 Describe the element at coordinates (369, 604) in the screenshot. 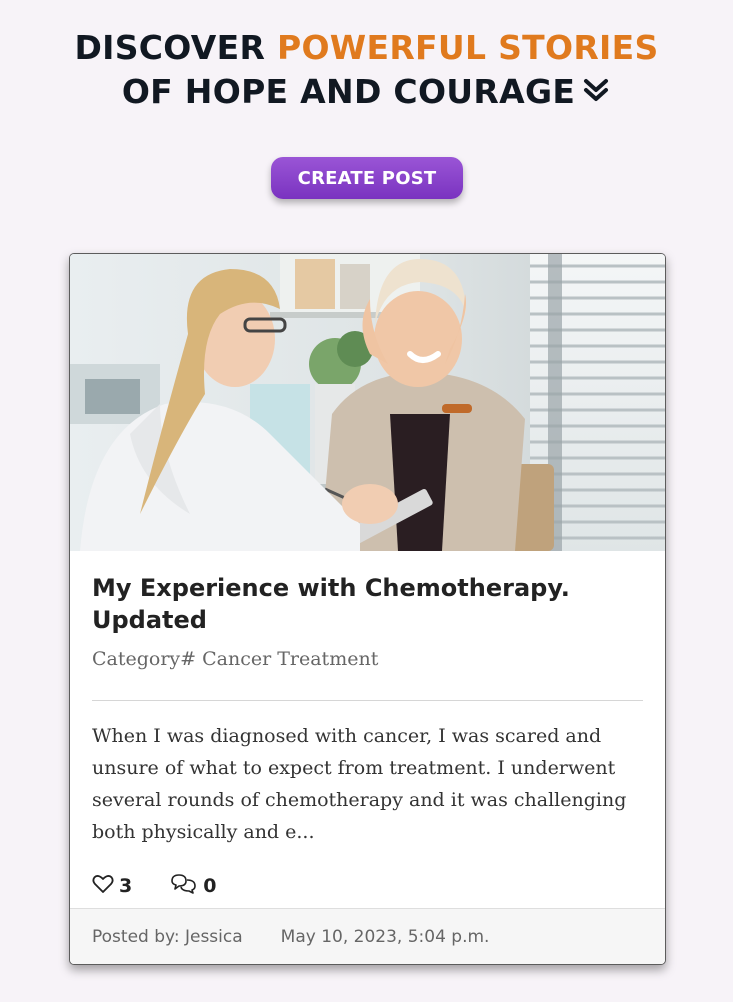

I see `post-title: My Experience with Chemotherapy. Updated` at that location.